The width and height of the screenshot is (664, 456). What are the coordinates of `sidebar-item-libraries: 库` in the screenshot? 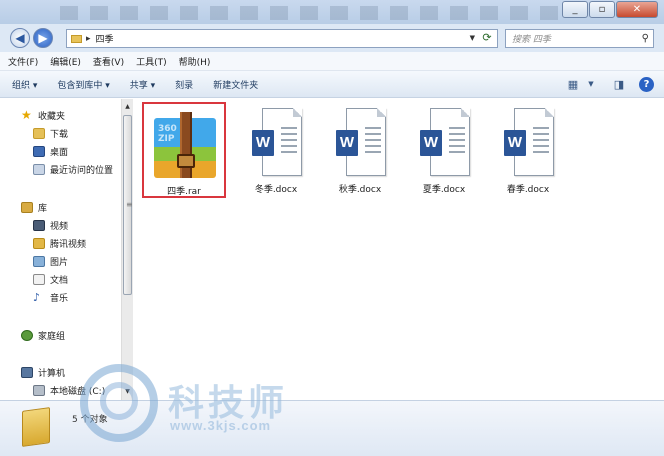 It's located at (34, 207).